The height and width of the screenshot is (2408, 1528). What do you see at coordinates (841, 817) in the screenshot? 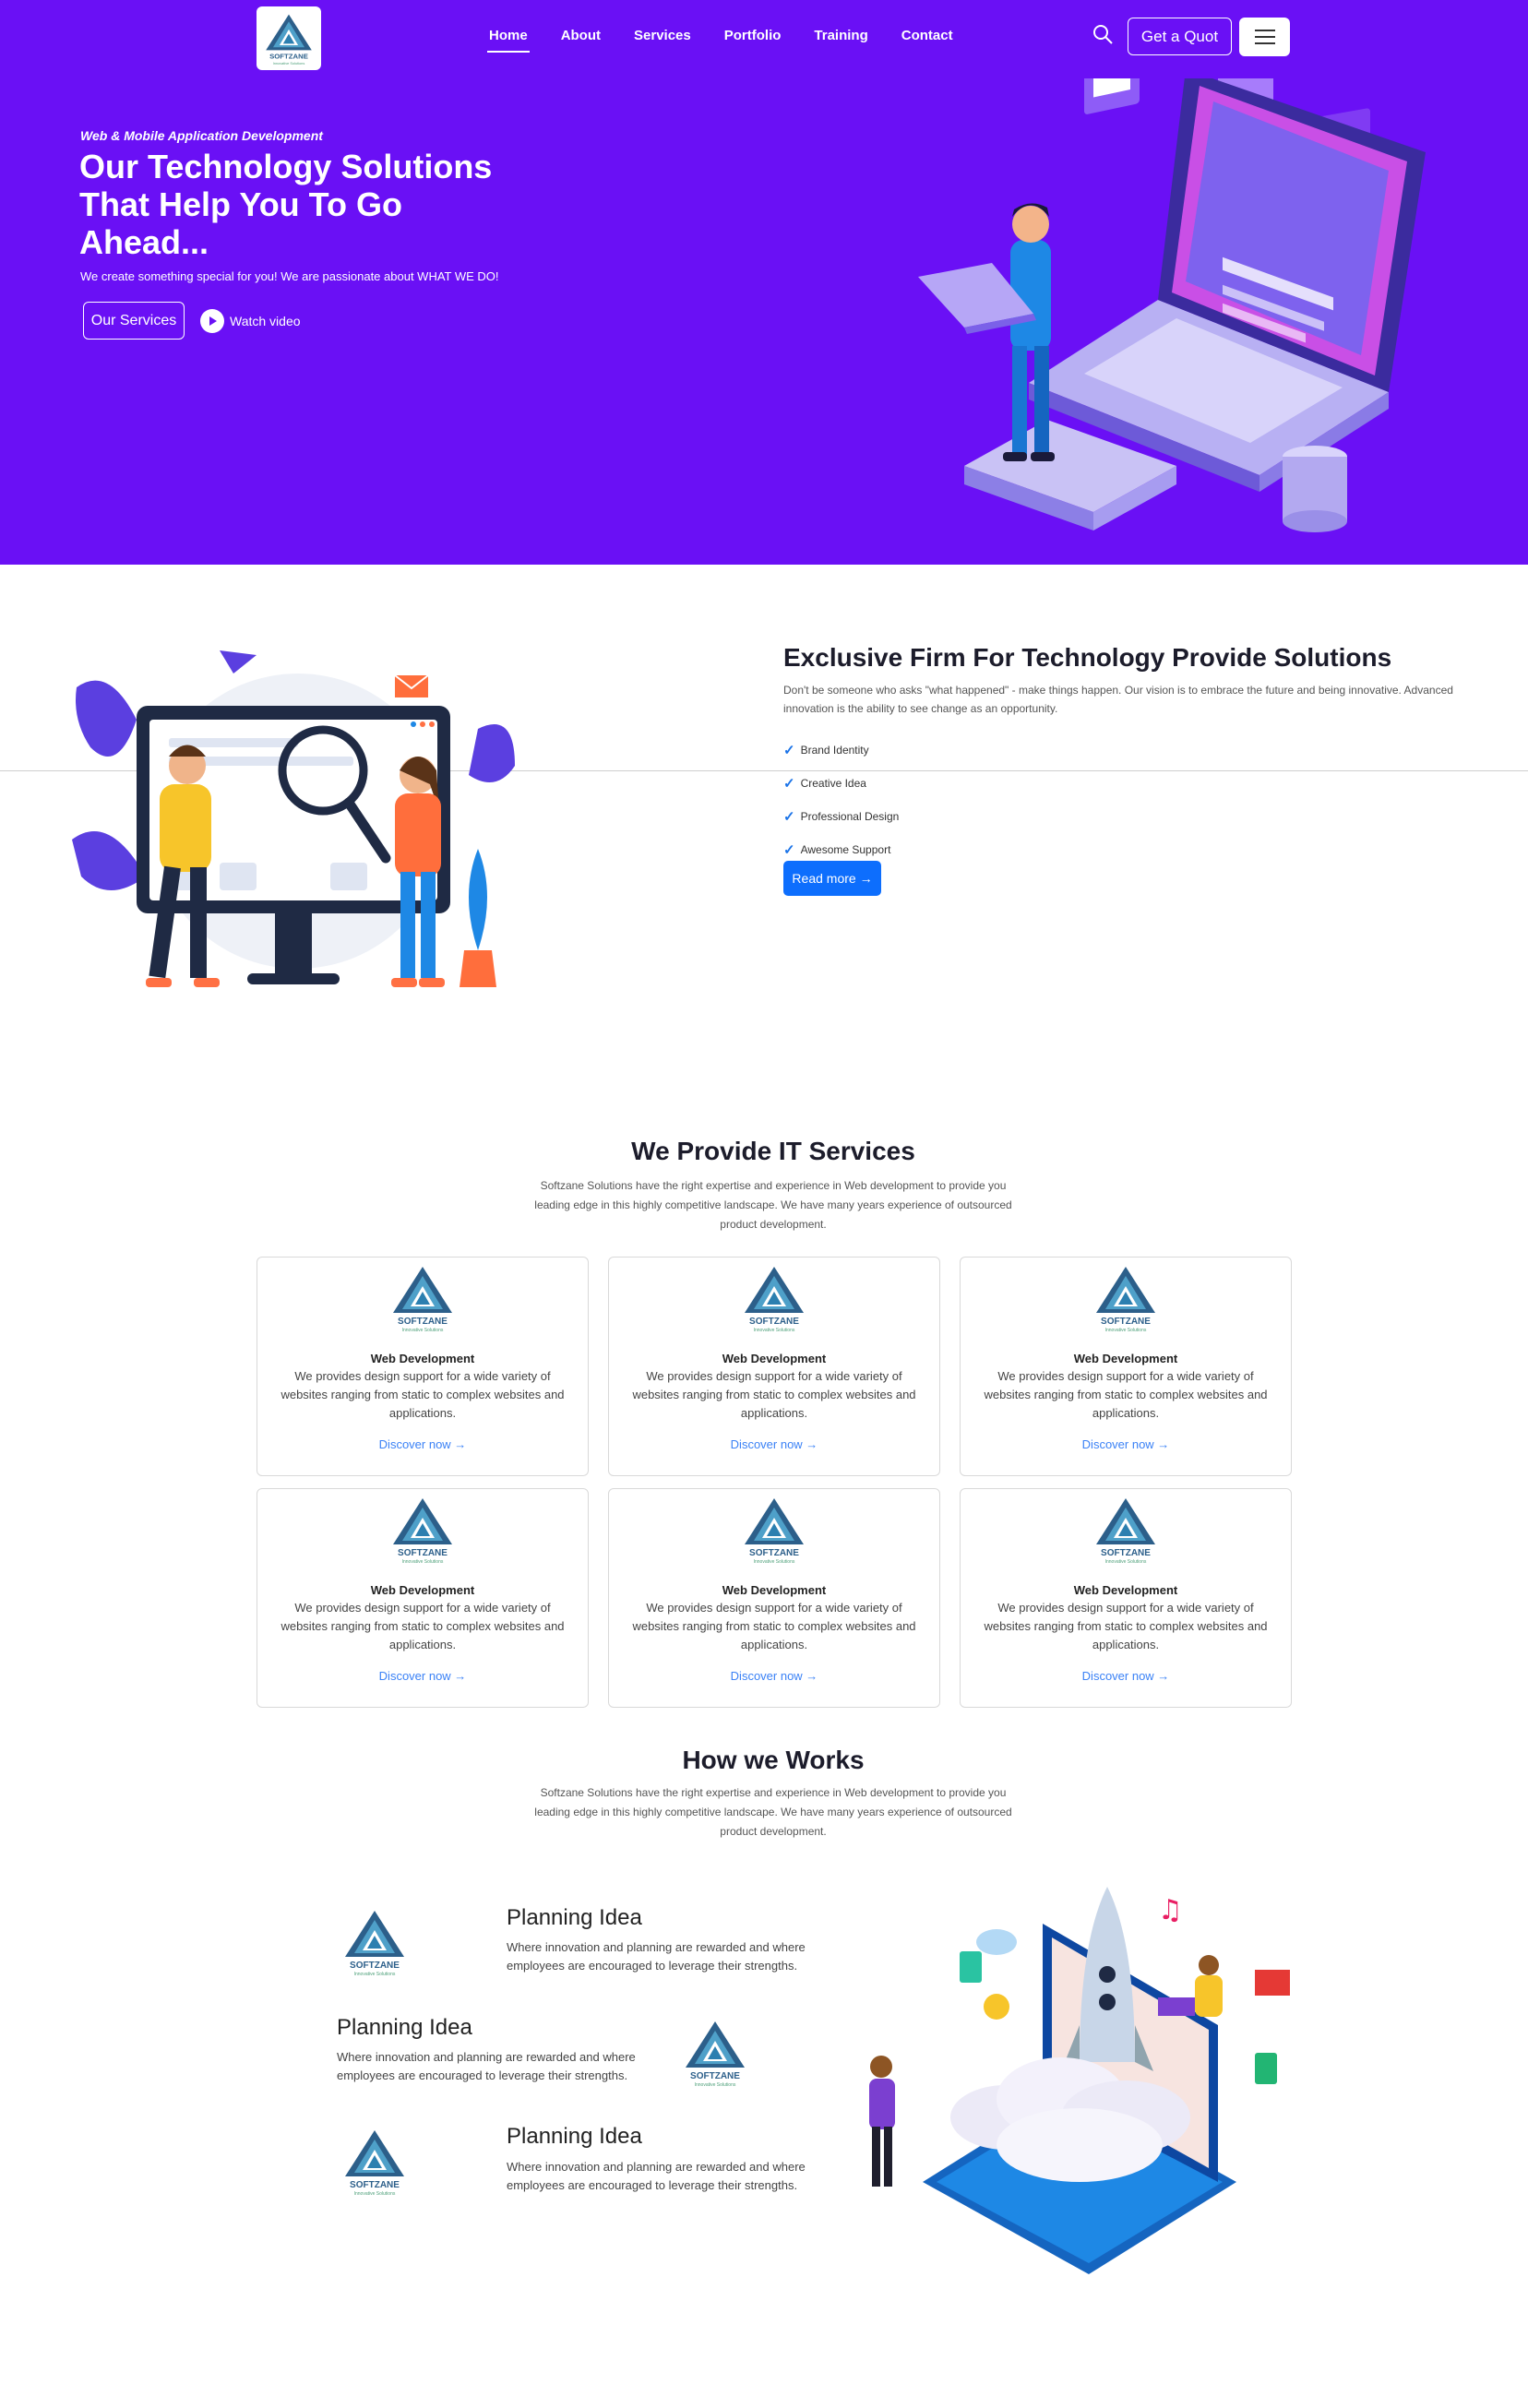
I see `feature-item: ✓ Professional Design` at bounding box center [841, 817].